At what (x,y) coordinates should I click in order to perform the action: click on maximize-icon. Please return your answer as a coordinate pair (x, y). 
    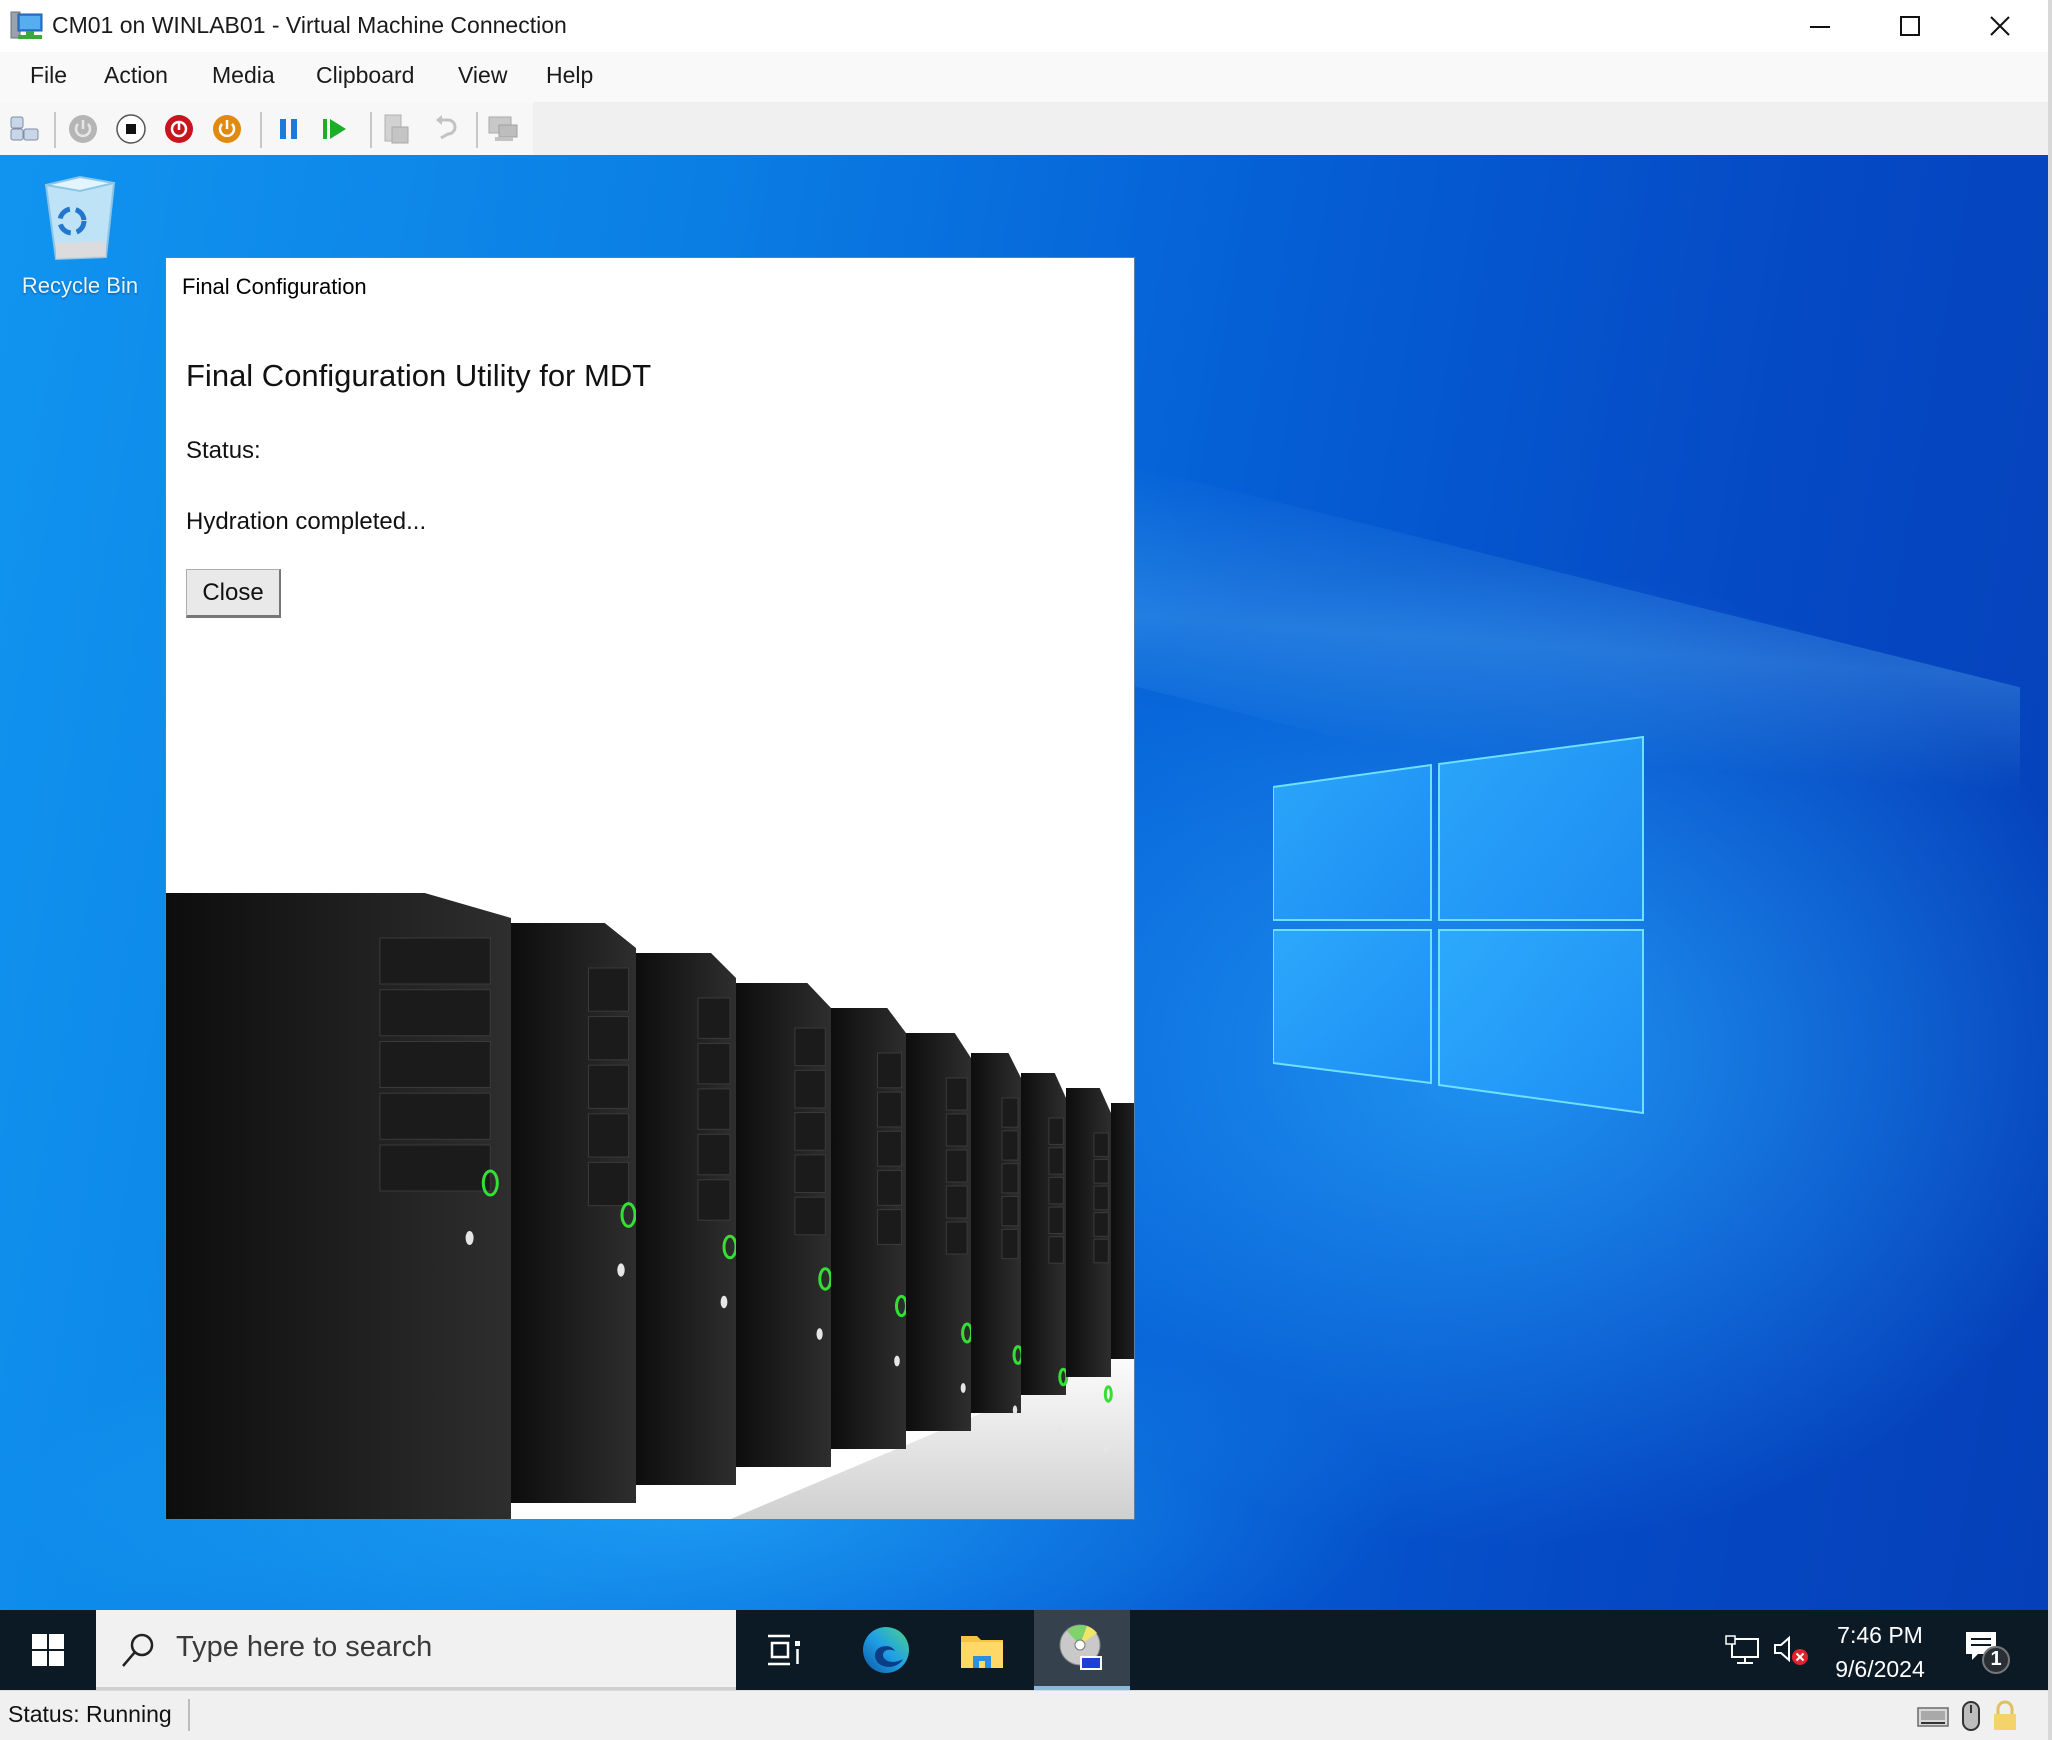
    Looking at the image, I should click on (1910, 26).